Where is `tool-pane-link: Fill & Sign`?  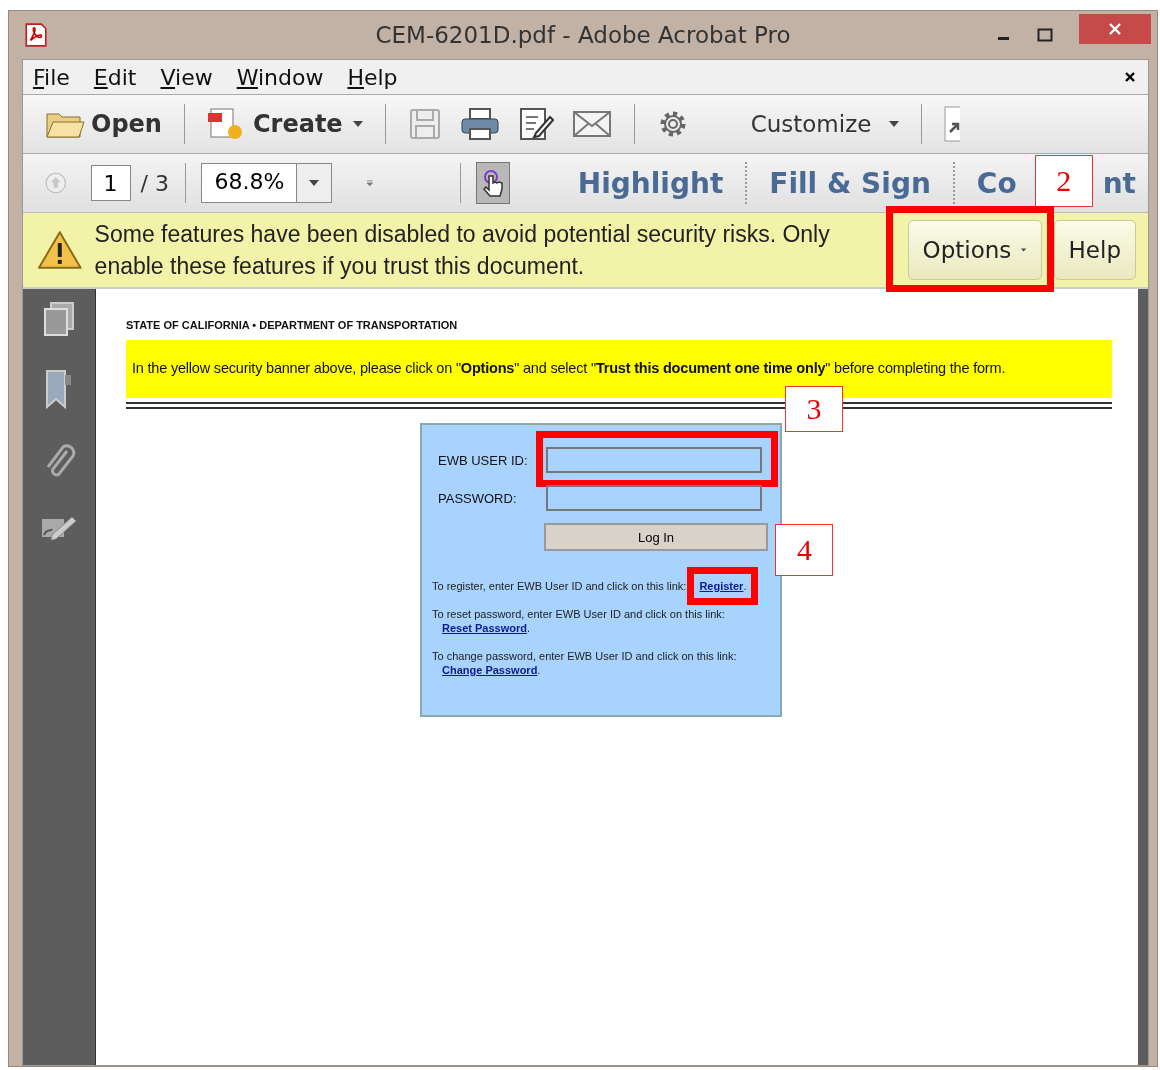
tool-pane-link: Fill & Sign is located at coordinates (850, 183).